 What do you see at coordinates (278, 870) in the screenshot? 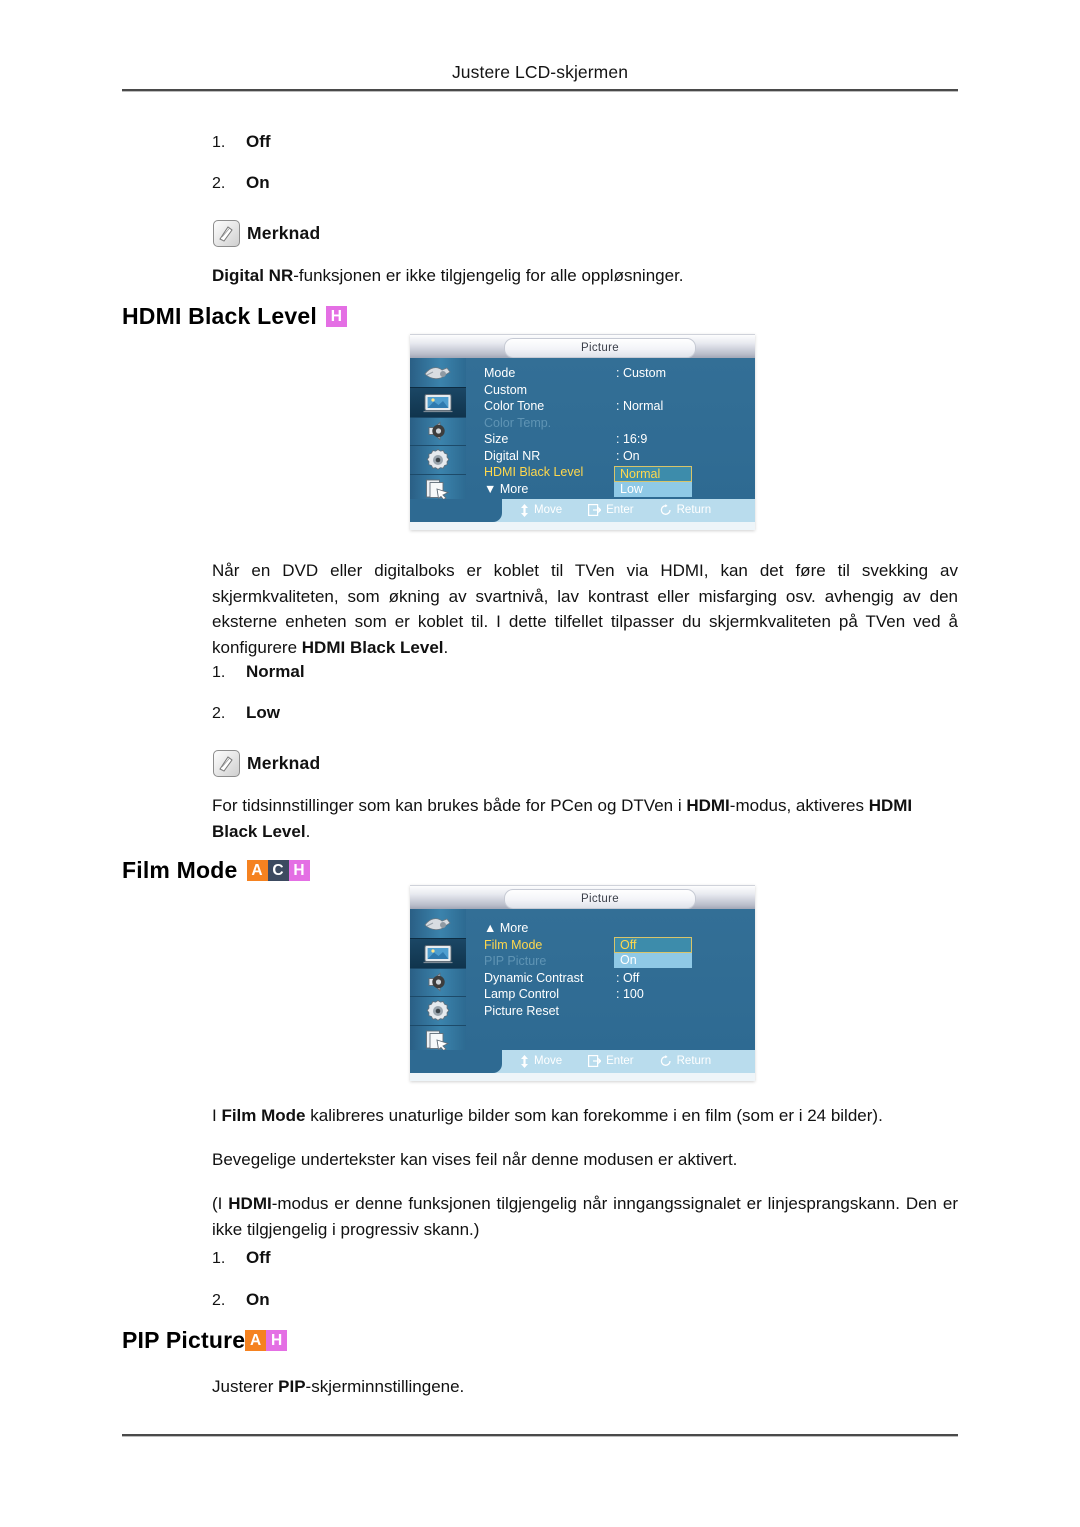
I see `badge-c-icon: C` at bounding box center [278, 870].